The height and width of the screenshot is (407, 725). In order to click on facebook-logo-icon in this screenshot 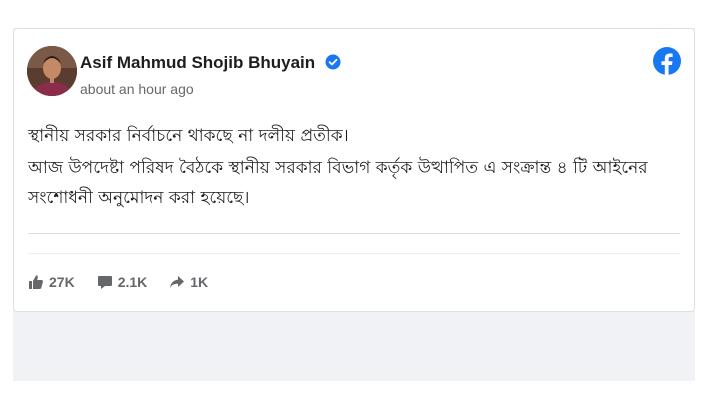, I will do `click(667, 61)`.